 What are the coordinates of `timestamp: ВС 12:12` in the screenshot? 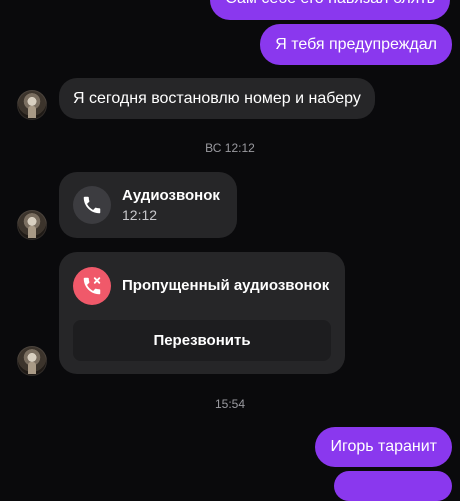 It's located at (230, 148).